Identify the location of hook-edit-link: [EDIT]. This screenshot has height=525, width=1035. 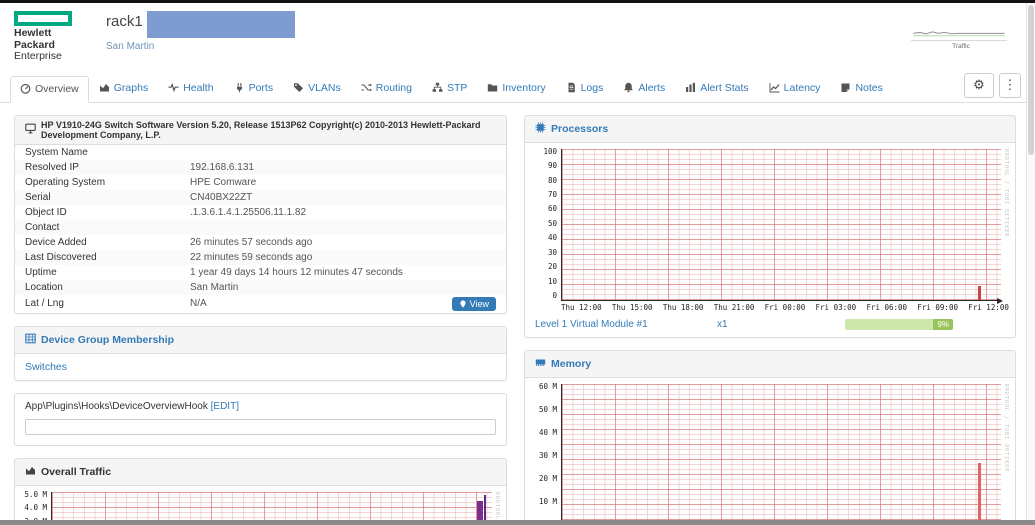
(225, 406).